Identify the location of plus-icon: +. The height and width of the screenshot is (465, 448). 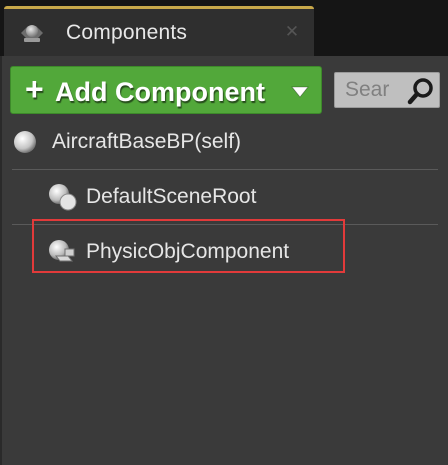
(34, 89).